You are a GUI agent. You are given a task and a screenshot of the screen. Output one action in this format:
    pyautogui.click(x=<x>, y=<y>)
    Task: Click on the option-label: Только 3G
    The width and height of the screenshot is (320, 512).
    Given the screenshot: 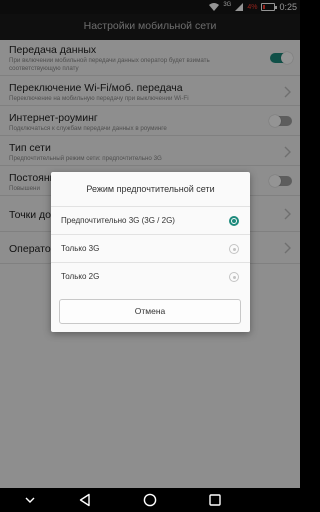 What is the action you would take?
    pyautogui.click(x=80, y=248)
    